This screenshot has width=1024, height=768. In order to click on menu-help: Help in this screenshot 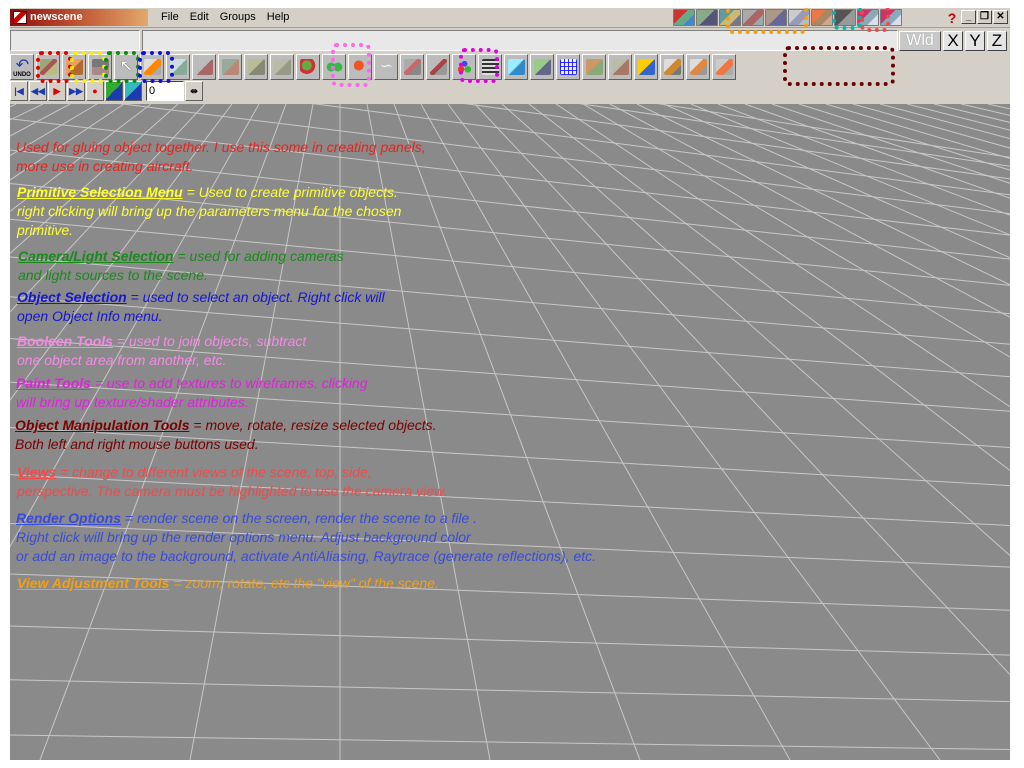, I will do `click(278, 19)`.